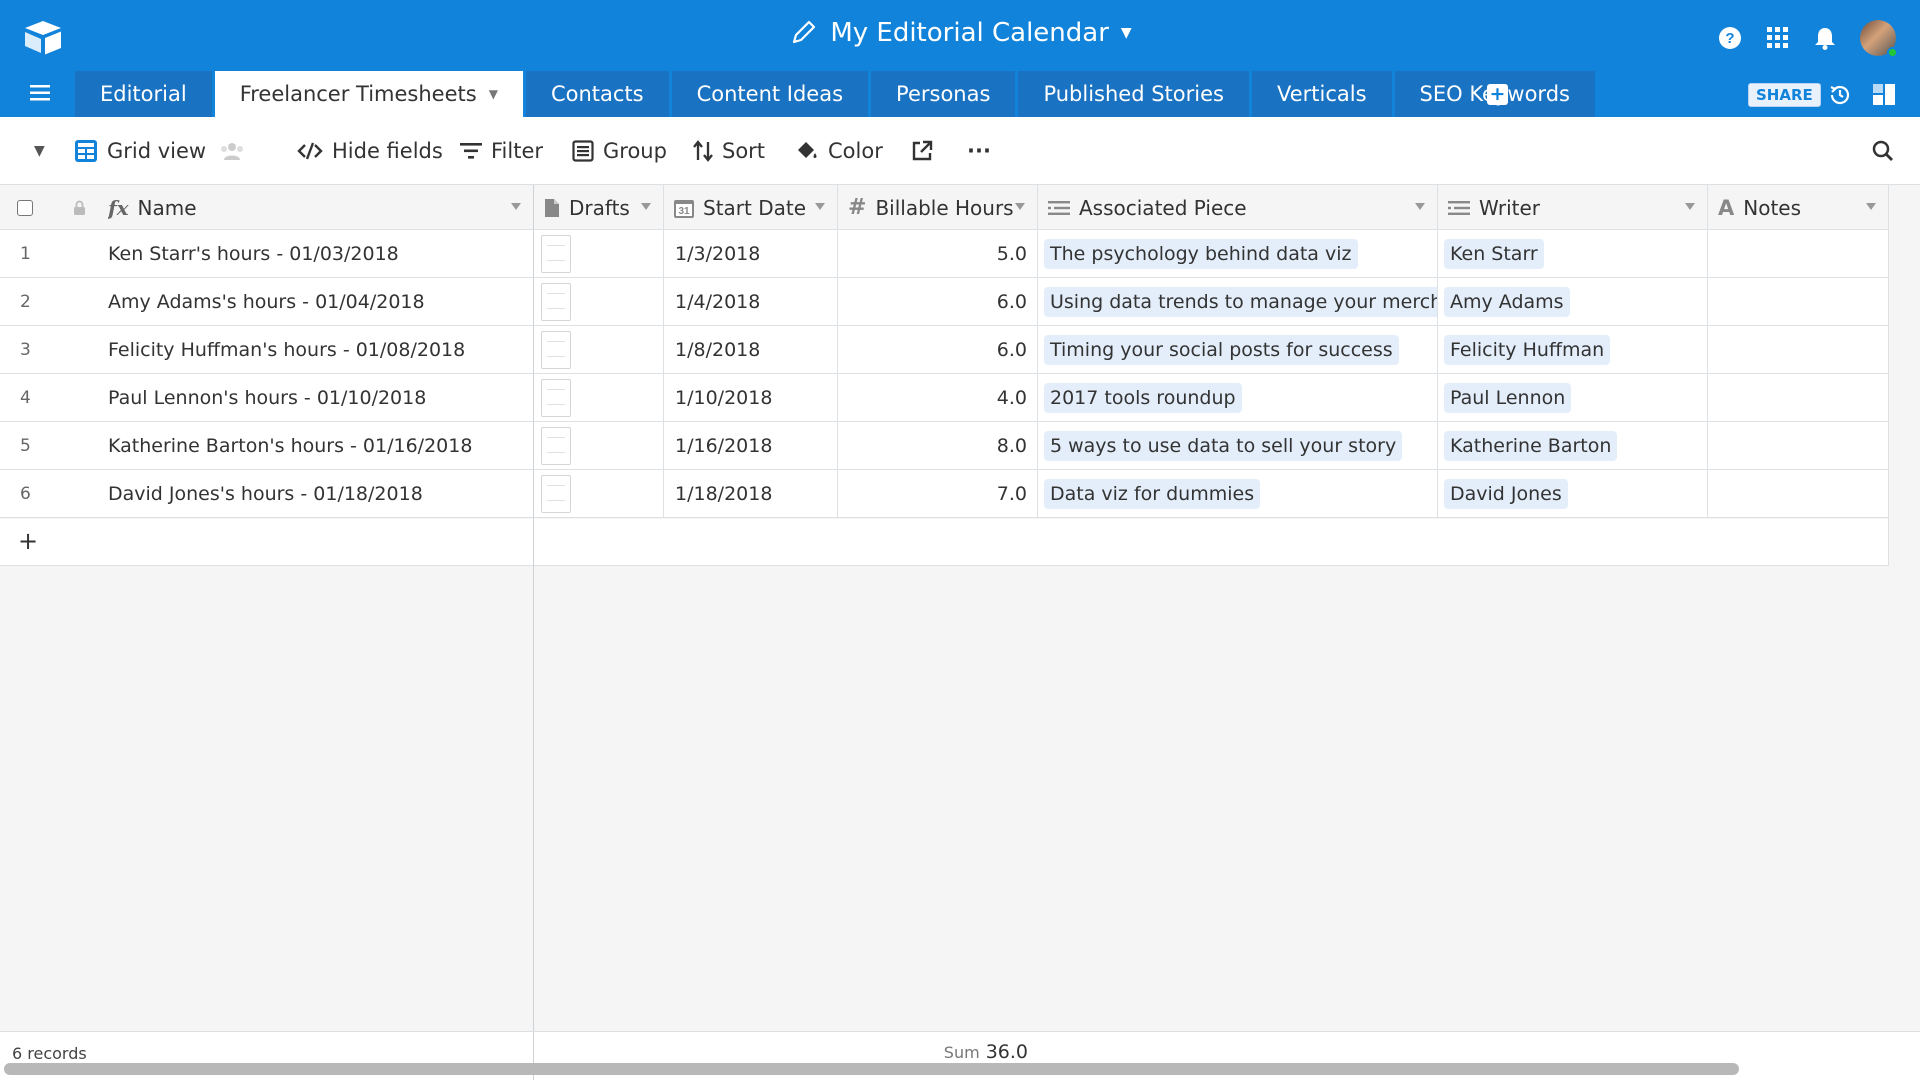 The image size is (1920, 1080). I want to click on hamburger-menu-icon, so click(40, 95).